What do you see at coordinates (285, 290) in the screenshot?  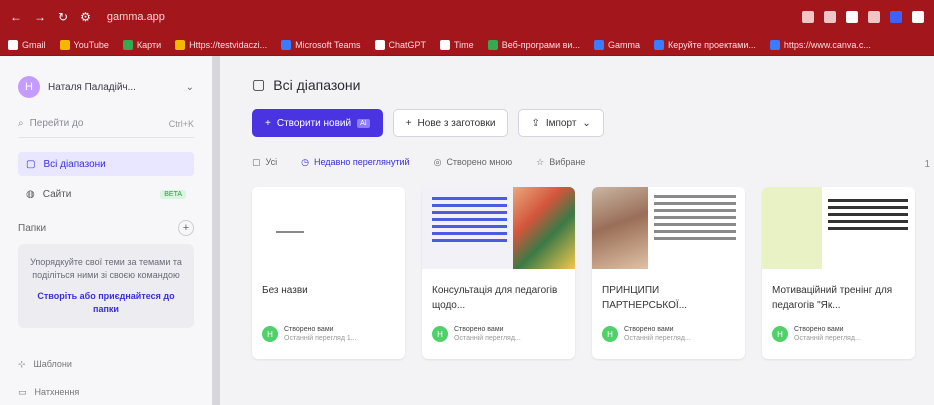 I see `card-title: Без назви` at bounding box center [285, 290].